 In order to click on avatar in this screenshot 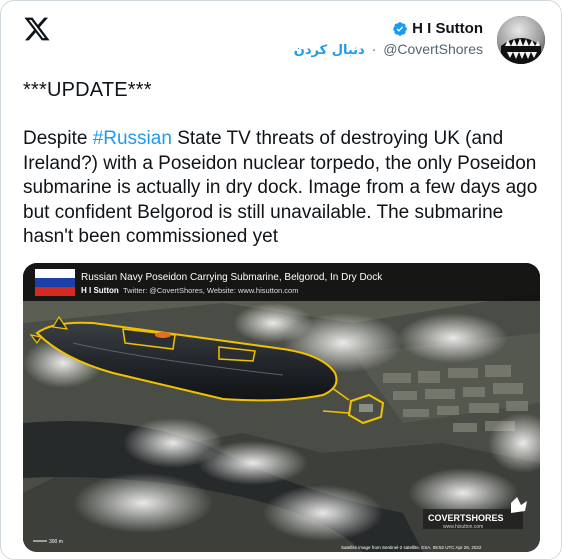, I will do `click(521, 40)`.